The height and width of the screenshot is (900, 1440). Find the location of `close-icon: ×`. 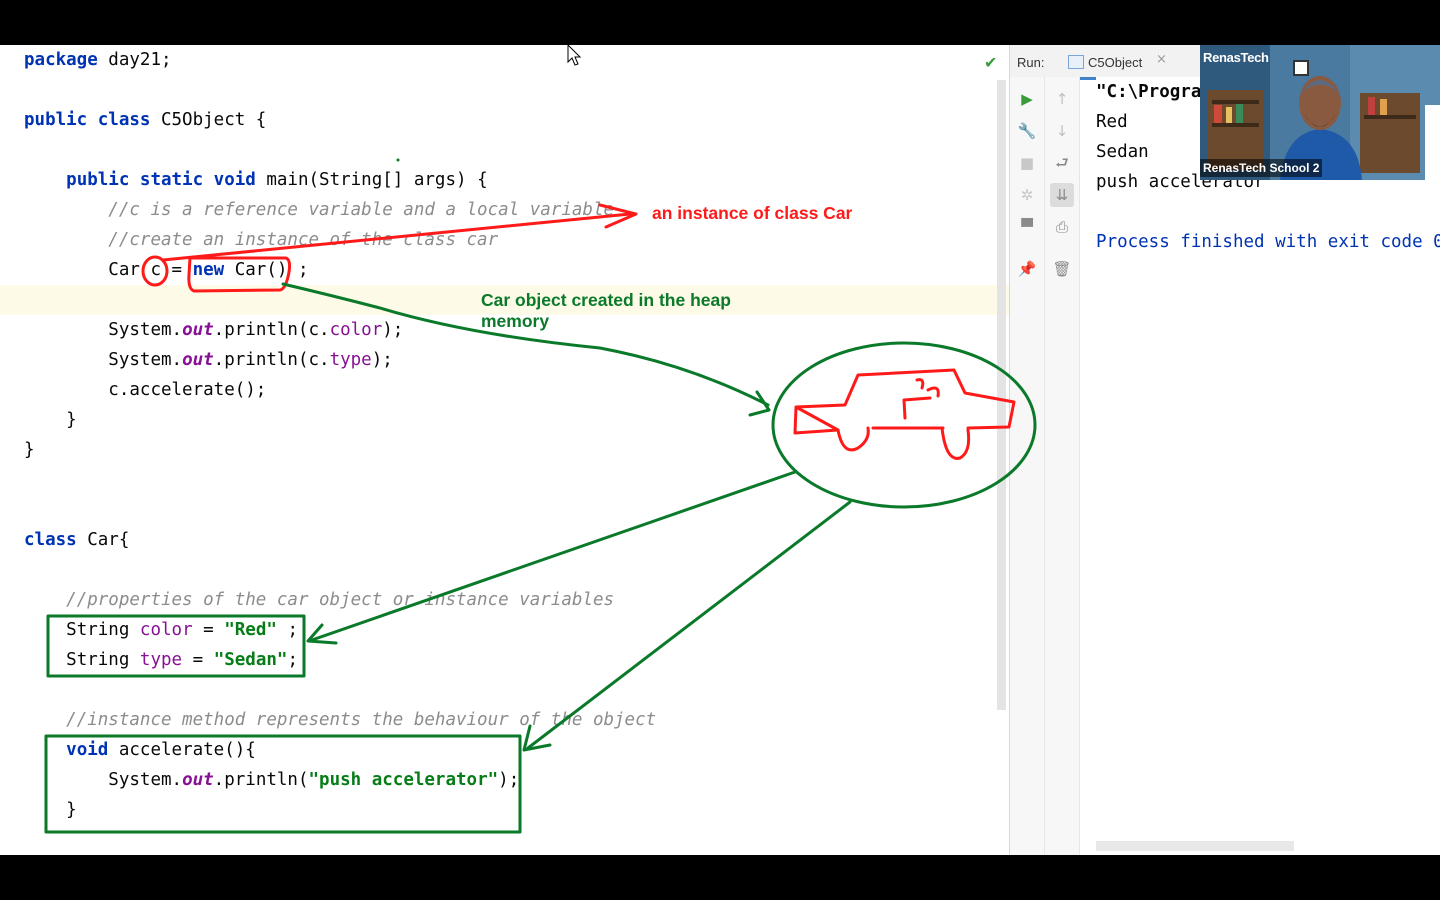

close-icon: × is located at coordinates (1161, 59).